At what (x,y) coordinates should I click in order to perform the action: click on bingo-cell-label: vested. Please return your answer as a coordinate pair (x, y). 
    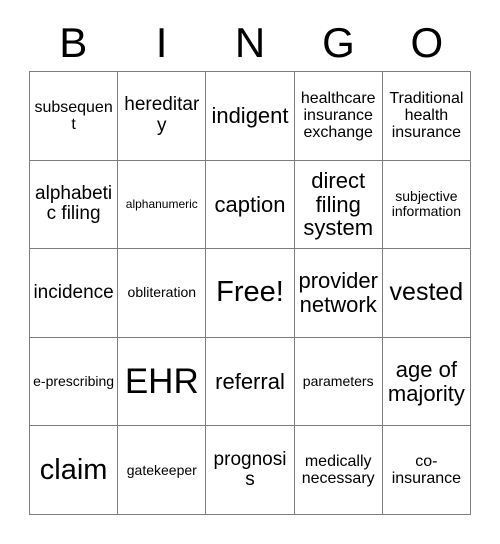
    Looking at the image, I should click on (426, 292).